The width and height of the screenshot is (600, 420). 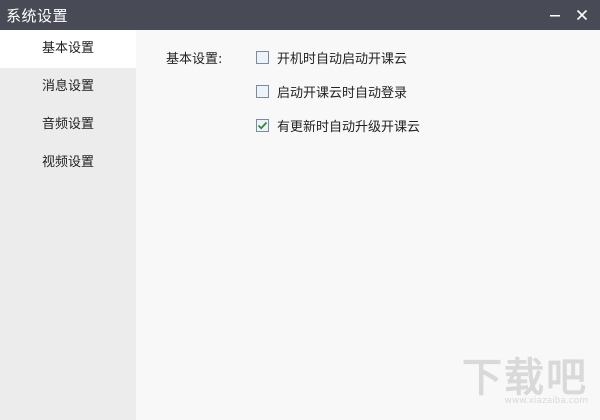 I want to click on autoupdate-checkbox, so click(x=262, y=125).